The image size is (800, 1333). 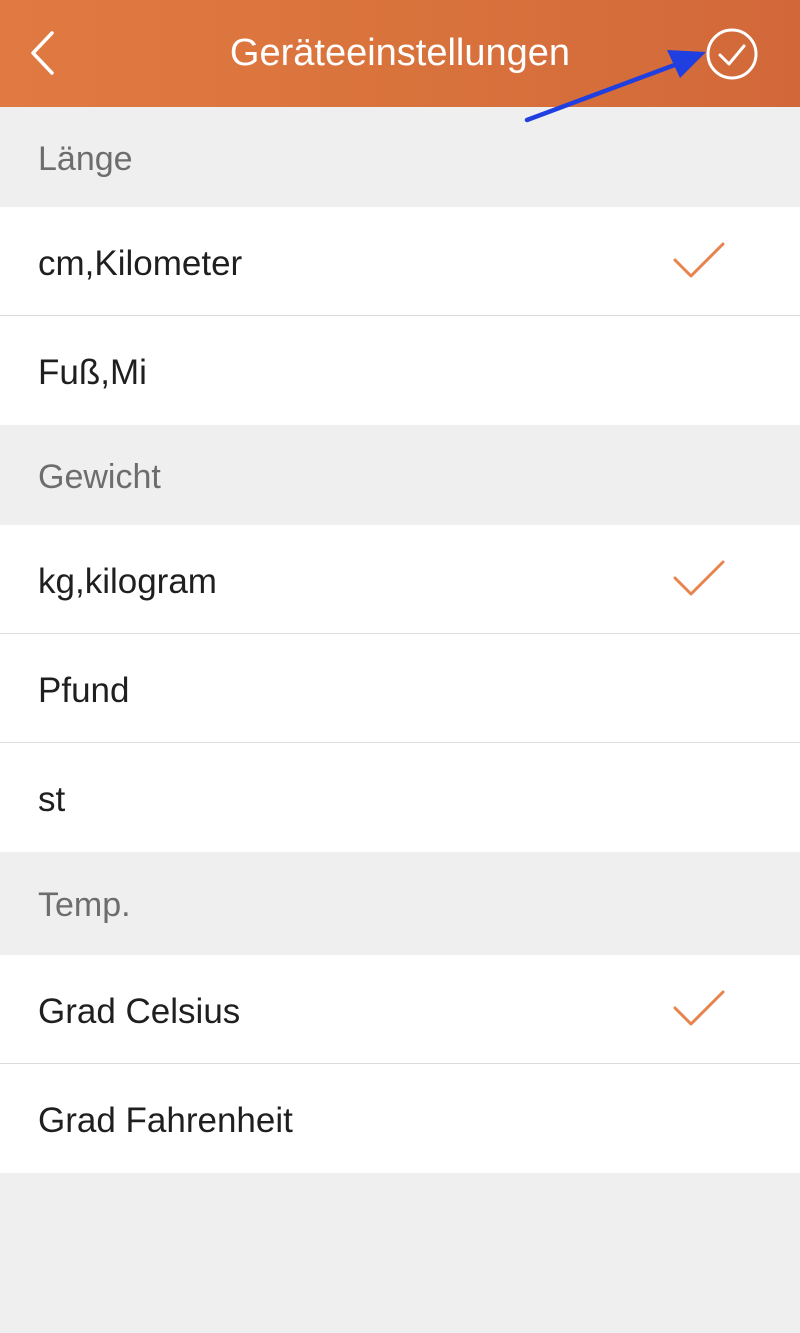 I want to click on option-row-pfund: Pfund, so click(x=400, y=688).